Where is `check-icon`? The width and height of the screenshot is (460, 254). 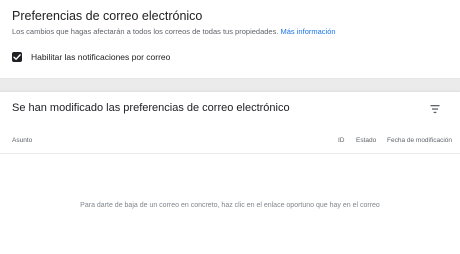 check-icon is located at coordinates (17, 57).